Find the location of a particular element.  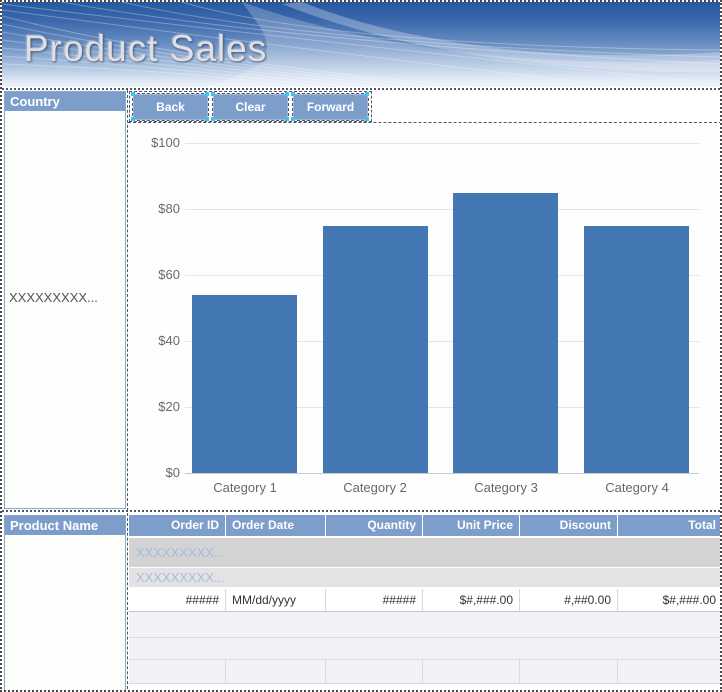

page-title: Product Sales is located at coordinates (146, 48).